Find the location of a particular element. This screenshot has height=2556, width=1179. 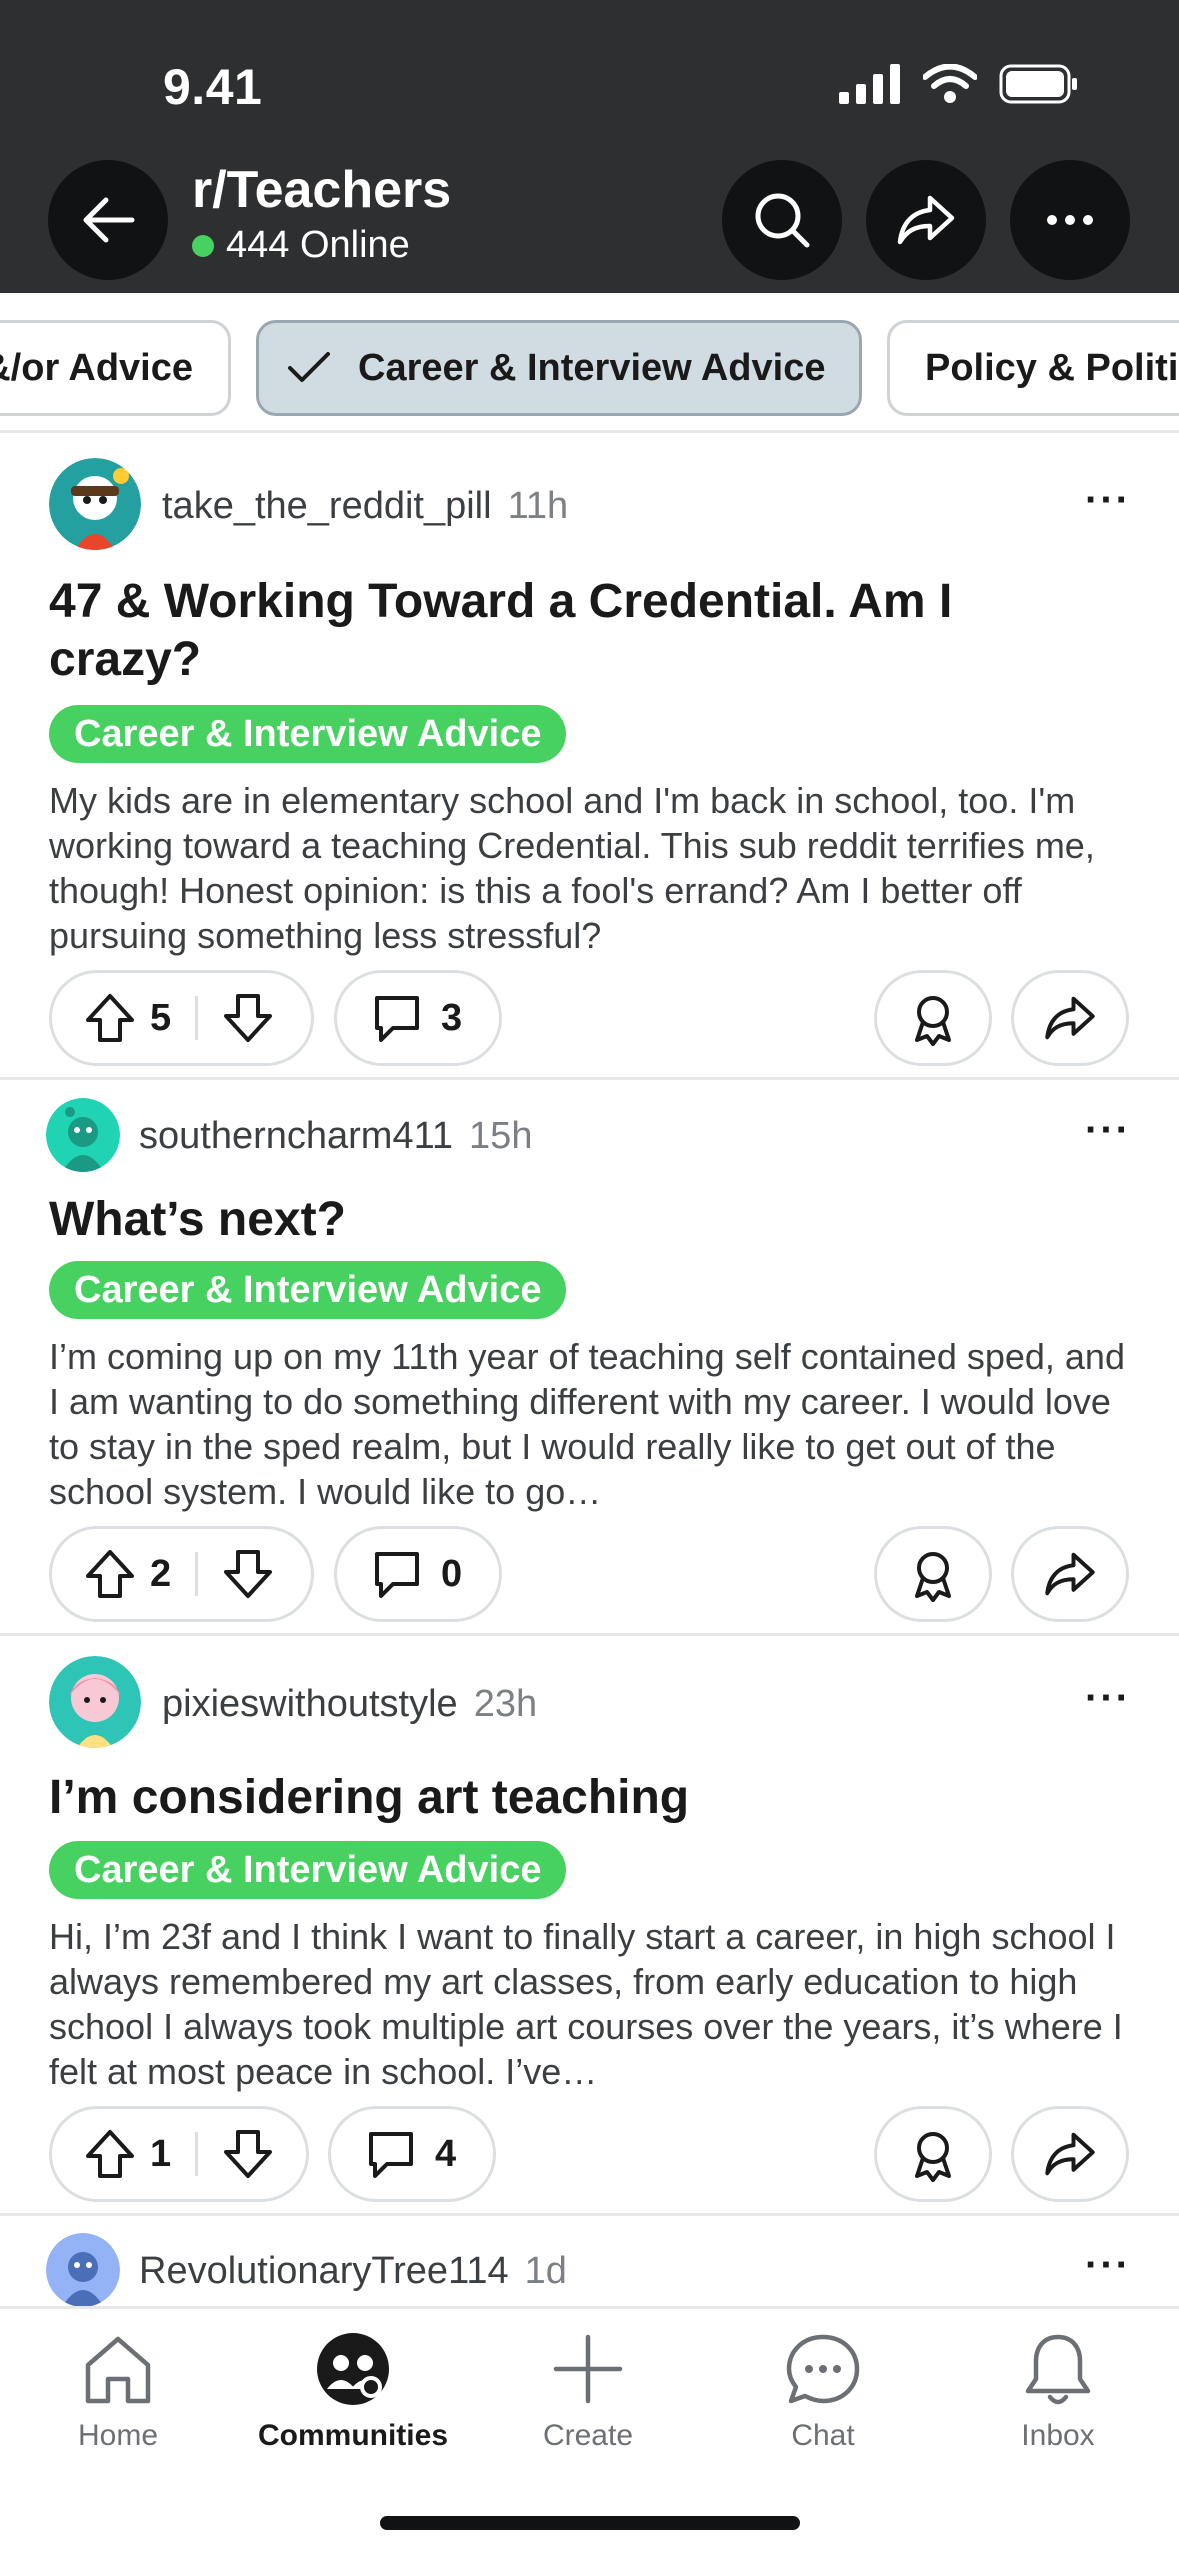

upvote-count: 1 is located at coordinates (161, 2153).